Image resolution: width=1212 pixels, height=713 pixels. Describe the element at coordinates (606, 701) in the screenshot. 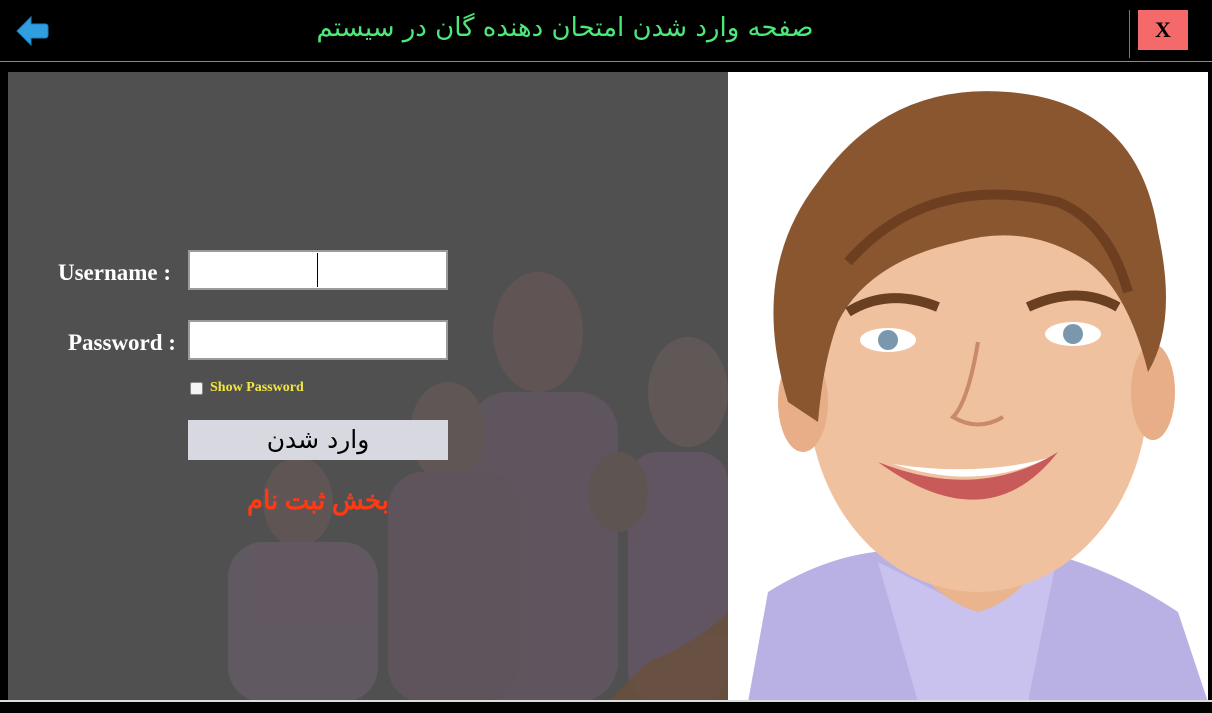

I see `bottom-border` at that location.